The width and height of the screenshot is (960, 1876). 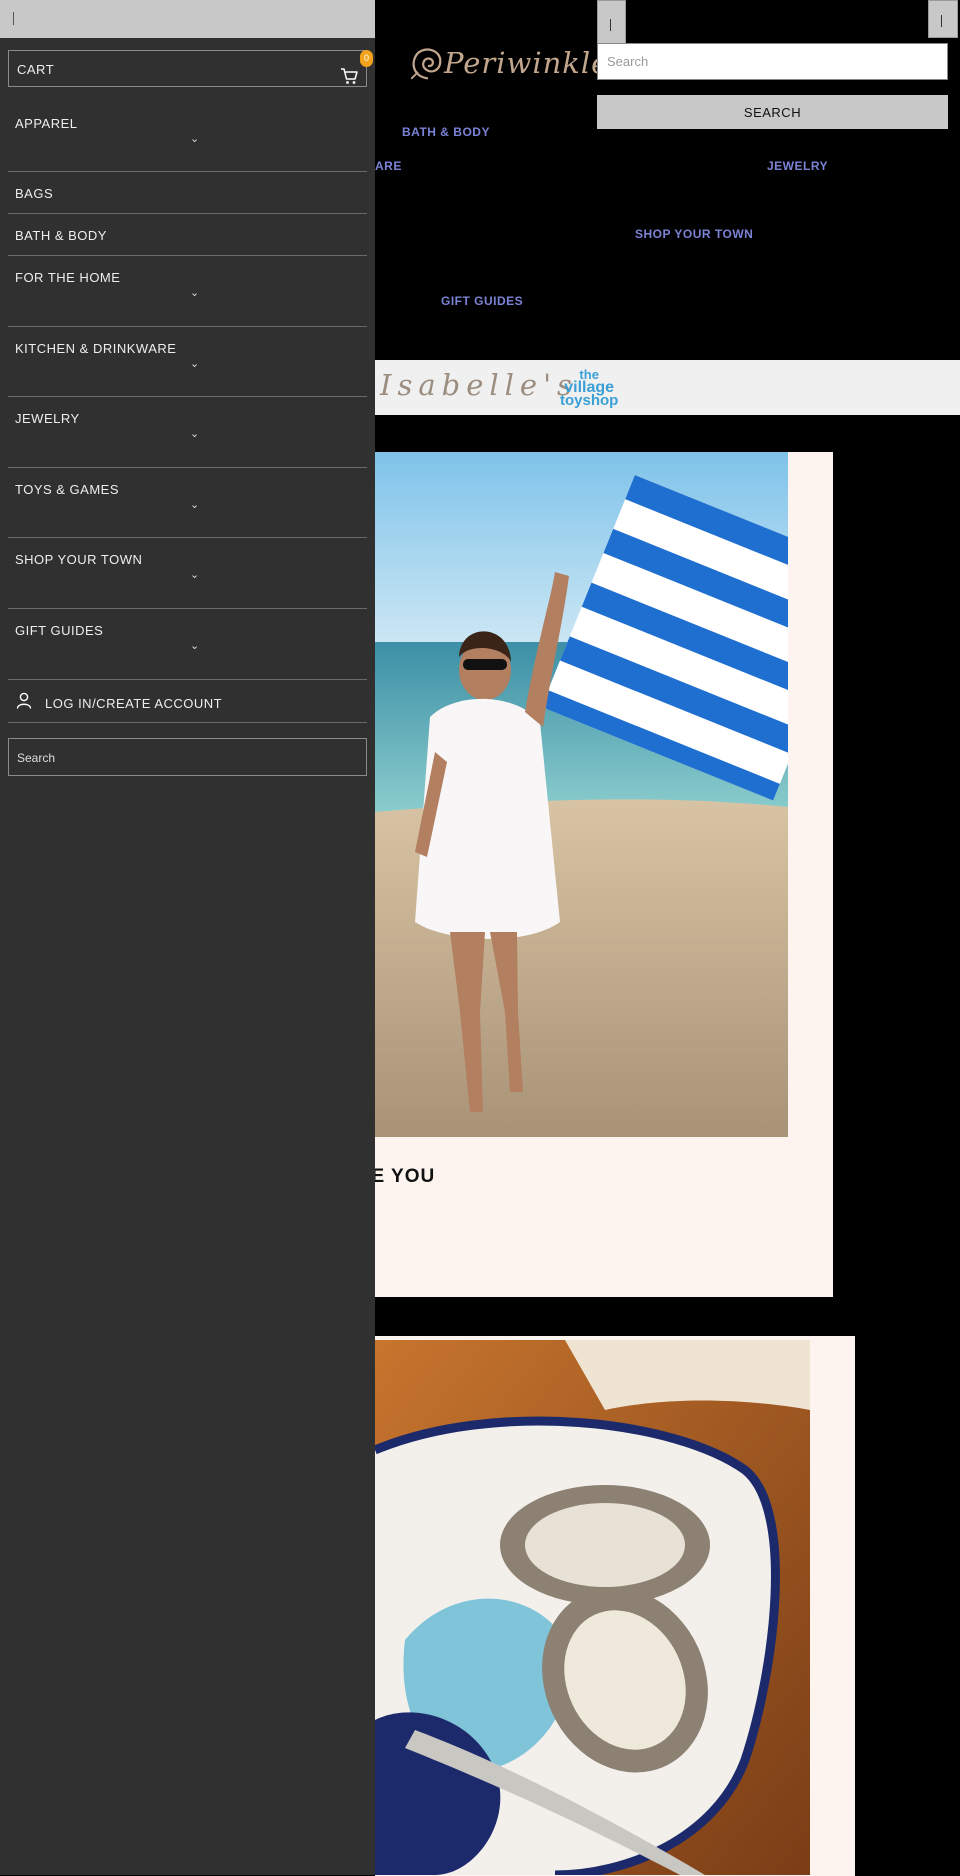 What do you see at coordinates (47, 418) in the screenshot?
I see `menu-label: JEWELRY` at bounding box center [47, 418].